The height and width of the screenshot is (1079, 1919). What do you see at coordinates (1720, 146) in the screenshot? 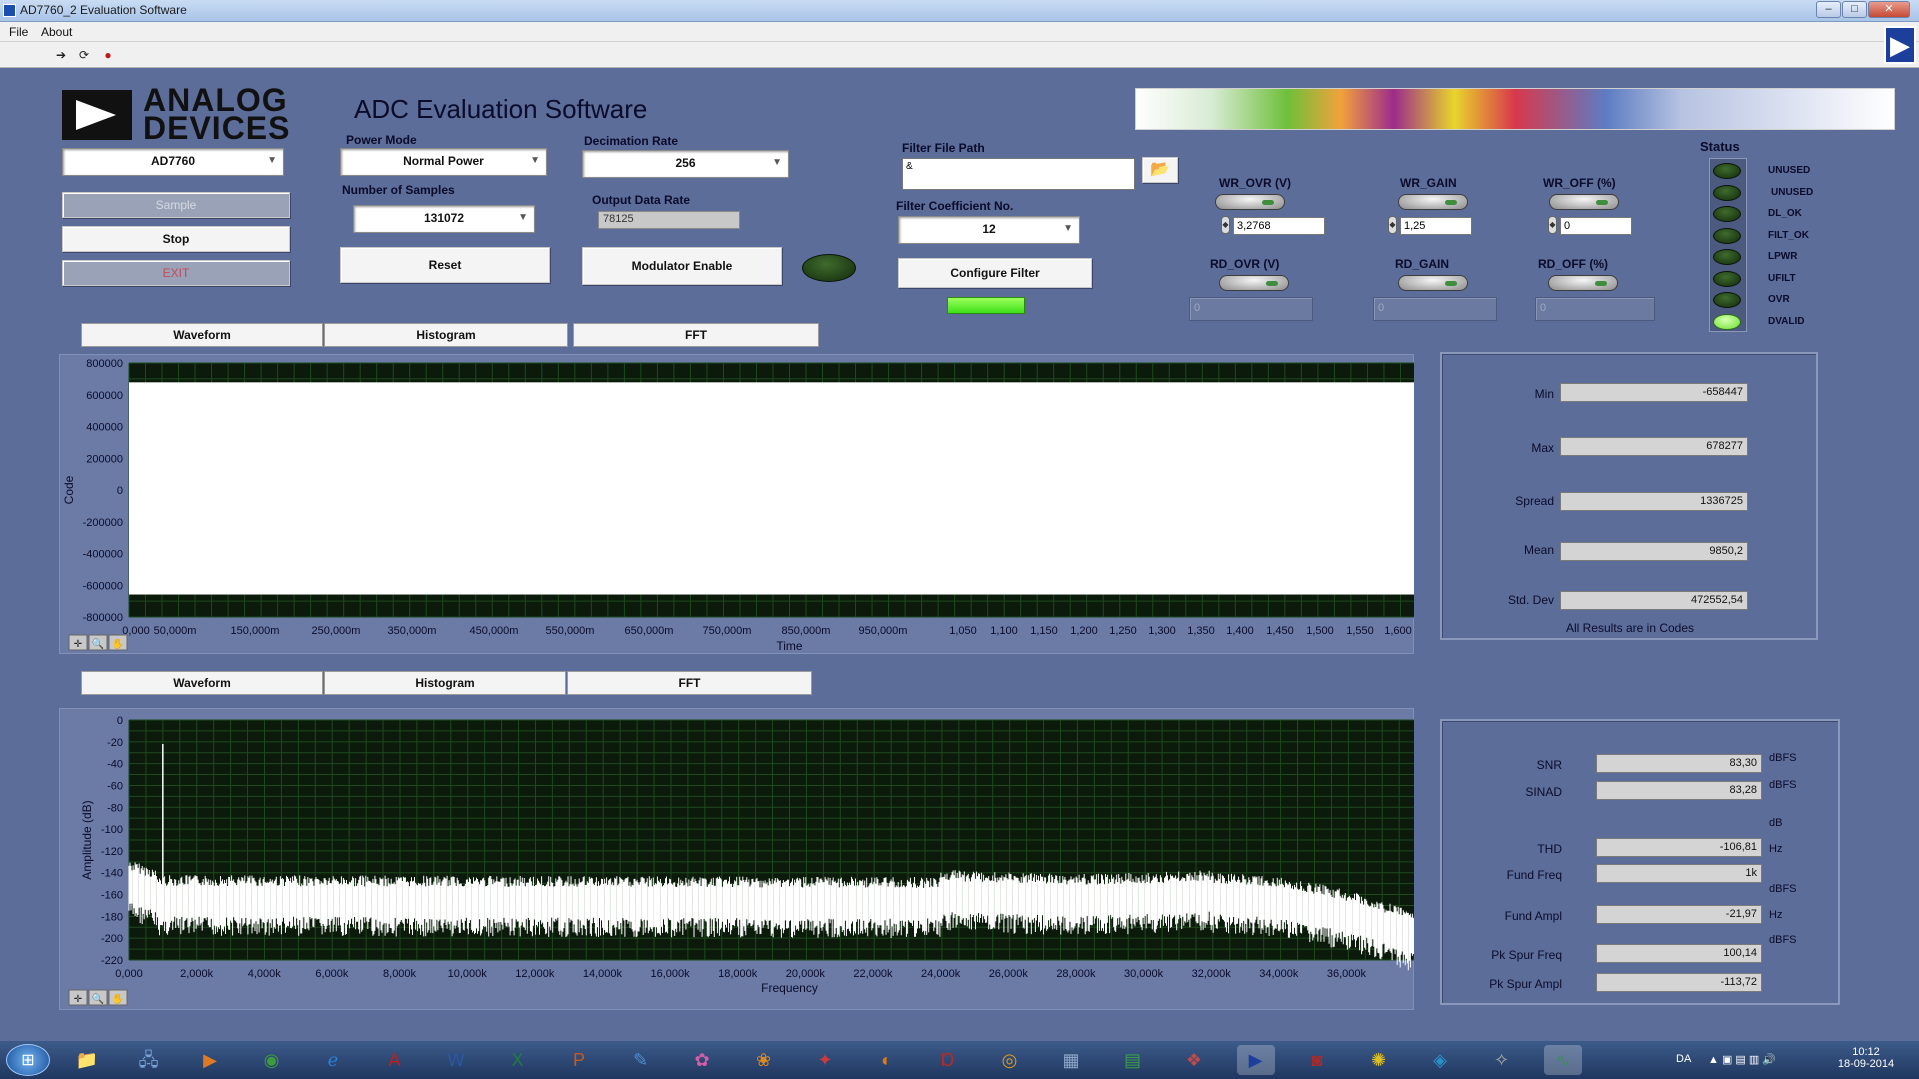
I see `status-title: Status` at bounding box center [1720, 146].